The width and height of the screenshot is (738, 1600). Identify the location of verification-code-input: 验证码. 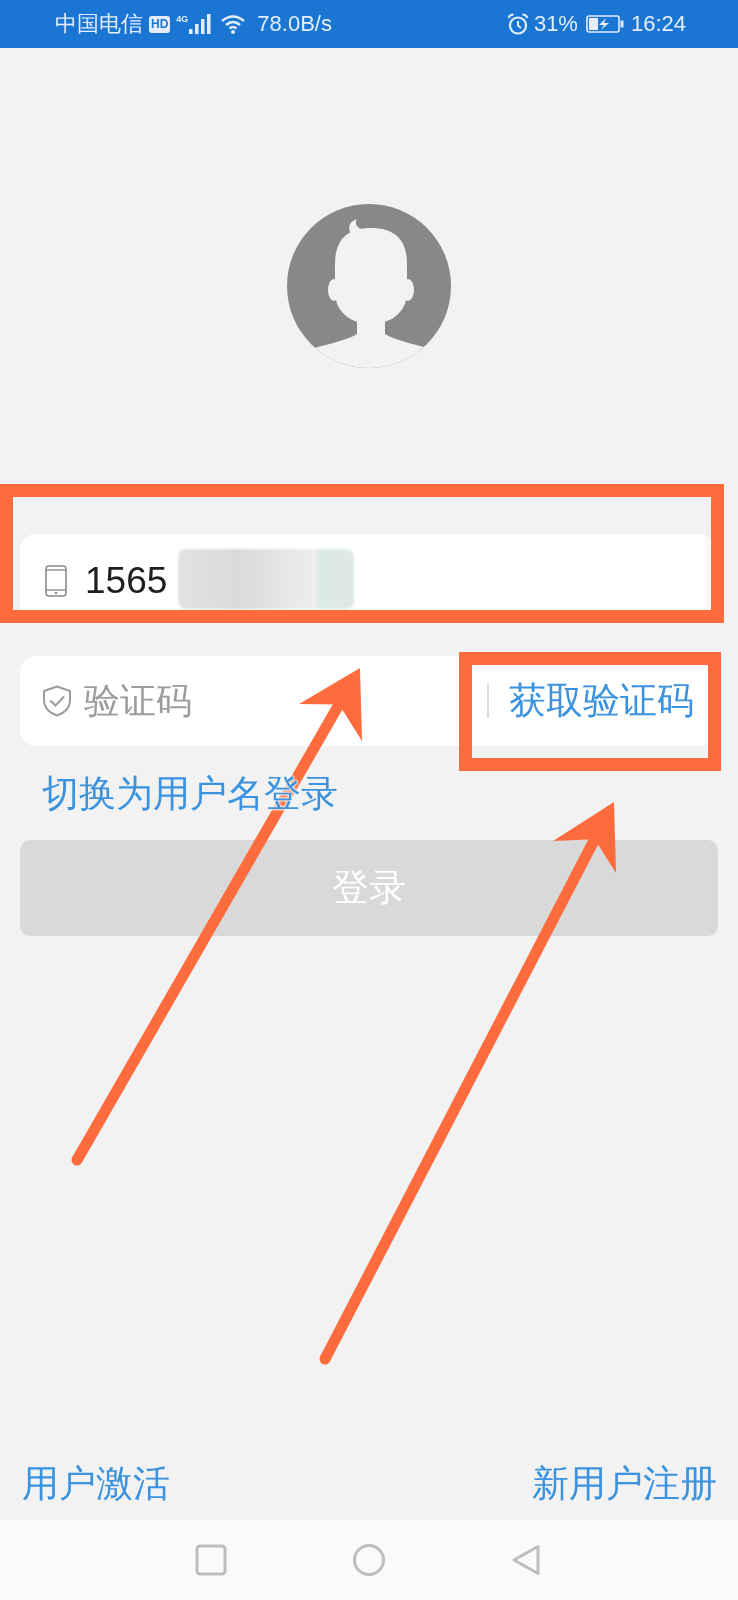
(272, 701).